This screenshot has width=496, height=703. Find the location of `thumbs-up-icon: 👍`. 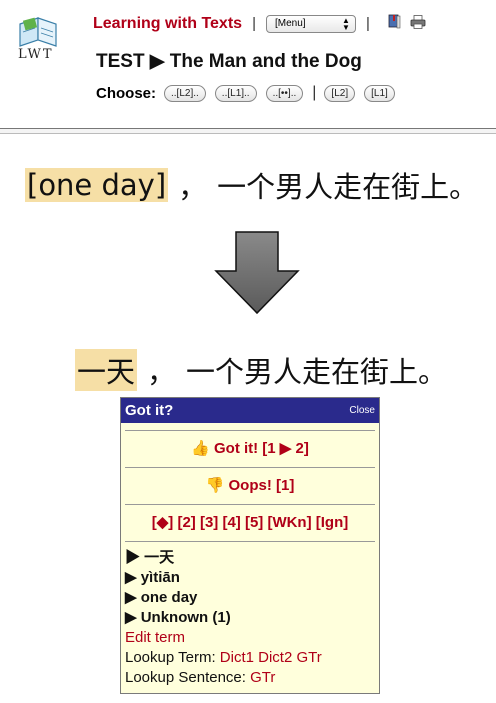

thumbs-up-icon: 👍 is located at coordinates (200, 448).